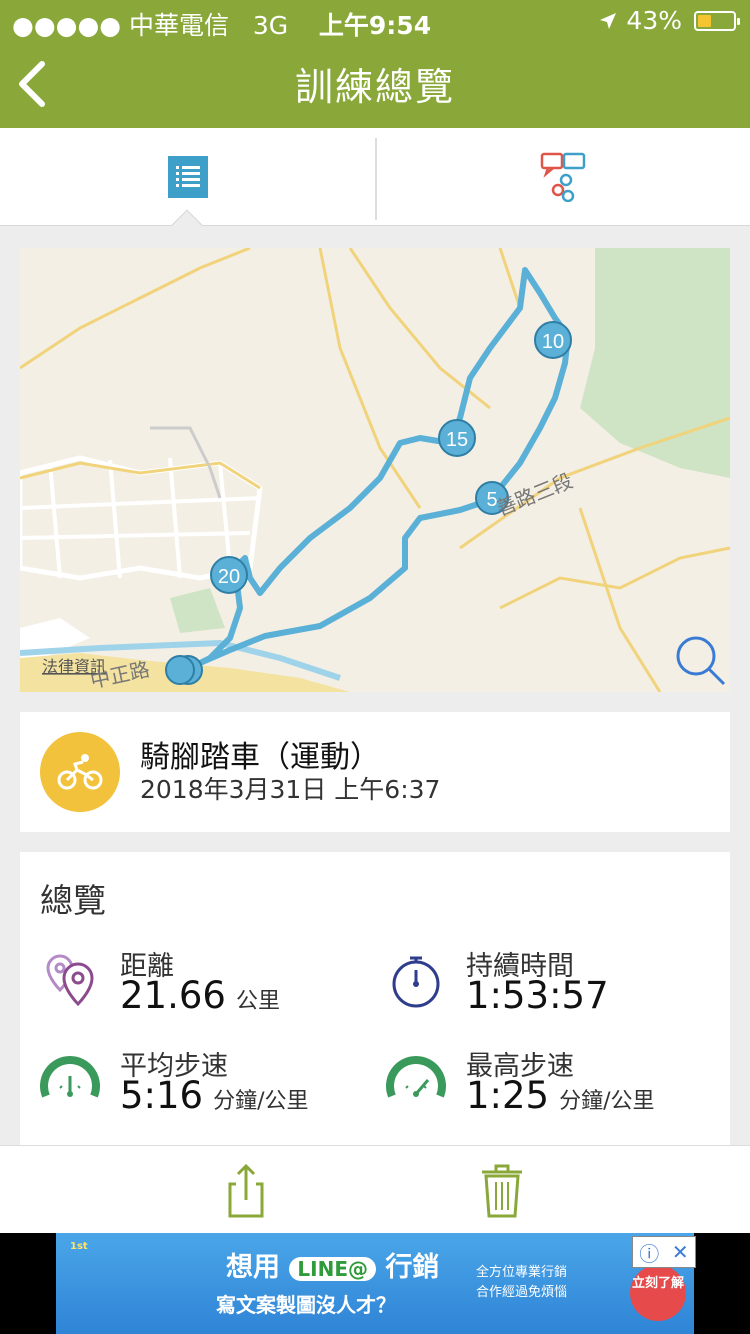 Image resolution: width=750 pixels, height=1334 pixels. Describe the element at coordinates (79, 1246) in the screenshot. I see `ad-brand-logo: 1st` at that location.